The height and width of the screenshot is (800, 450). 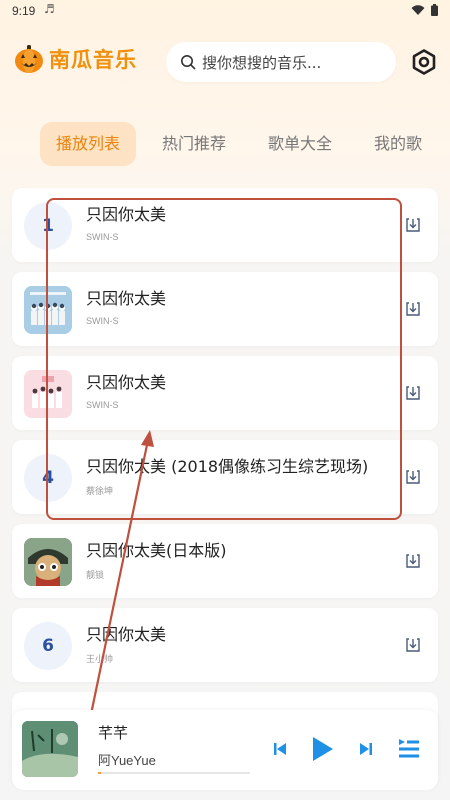 I want to click on app-logo: 南瓜音乐, so click(x=75, y=59).